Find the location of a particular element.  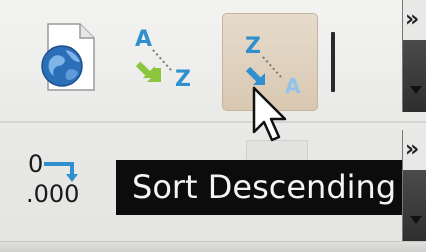

sort-ascending-button: A Z is located at coordinates (164, 57).